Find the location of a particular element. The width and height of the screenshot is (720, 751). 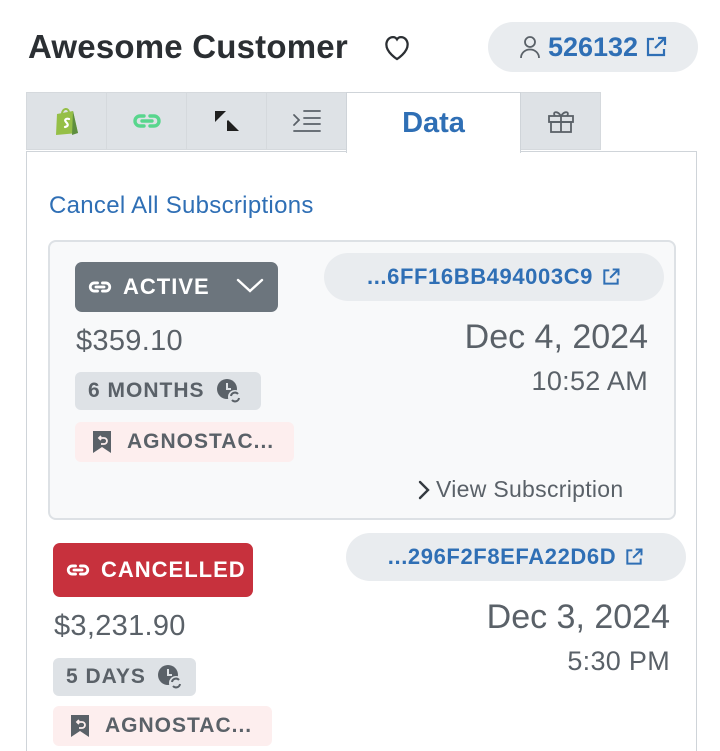

subscription-time: 5:30 PM is located at coordinates (618, 661).